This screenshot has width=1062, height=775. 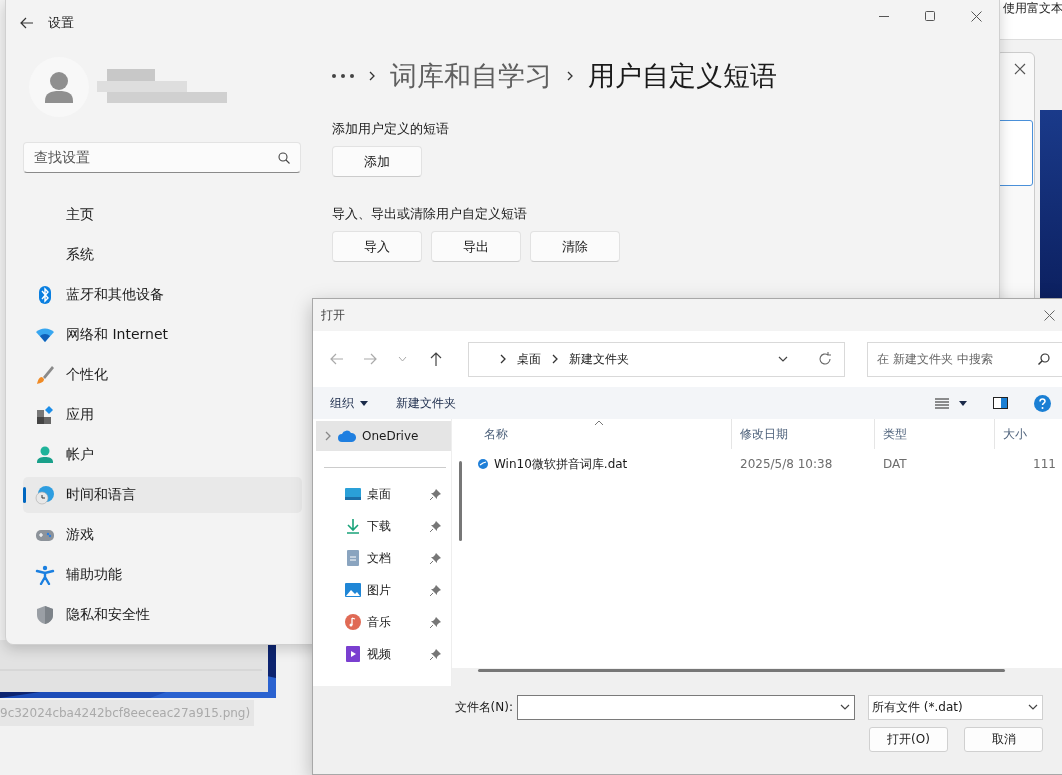 What do you see at coordinates (162, 335) in the screenshot?
I see `nav-item: 网络和 Internet` at bounding box center [162, 335].